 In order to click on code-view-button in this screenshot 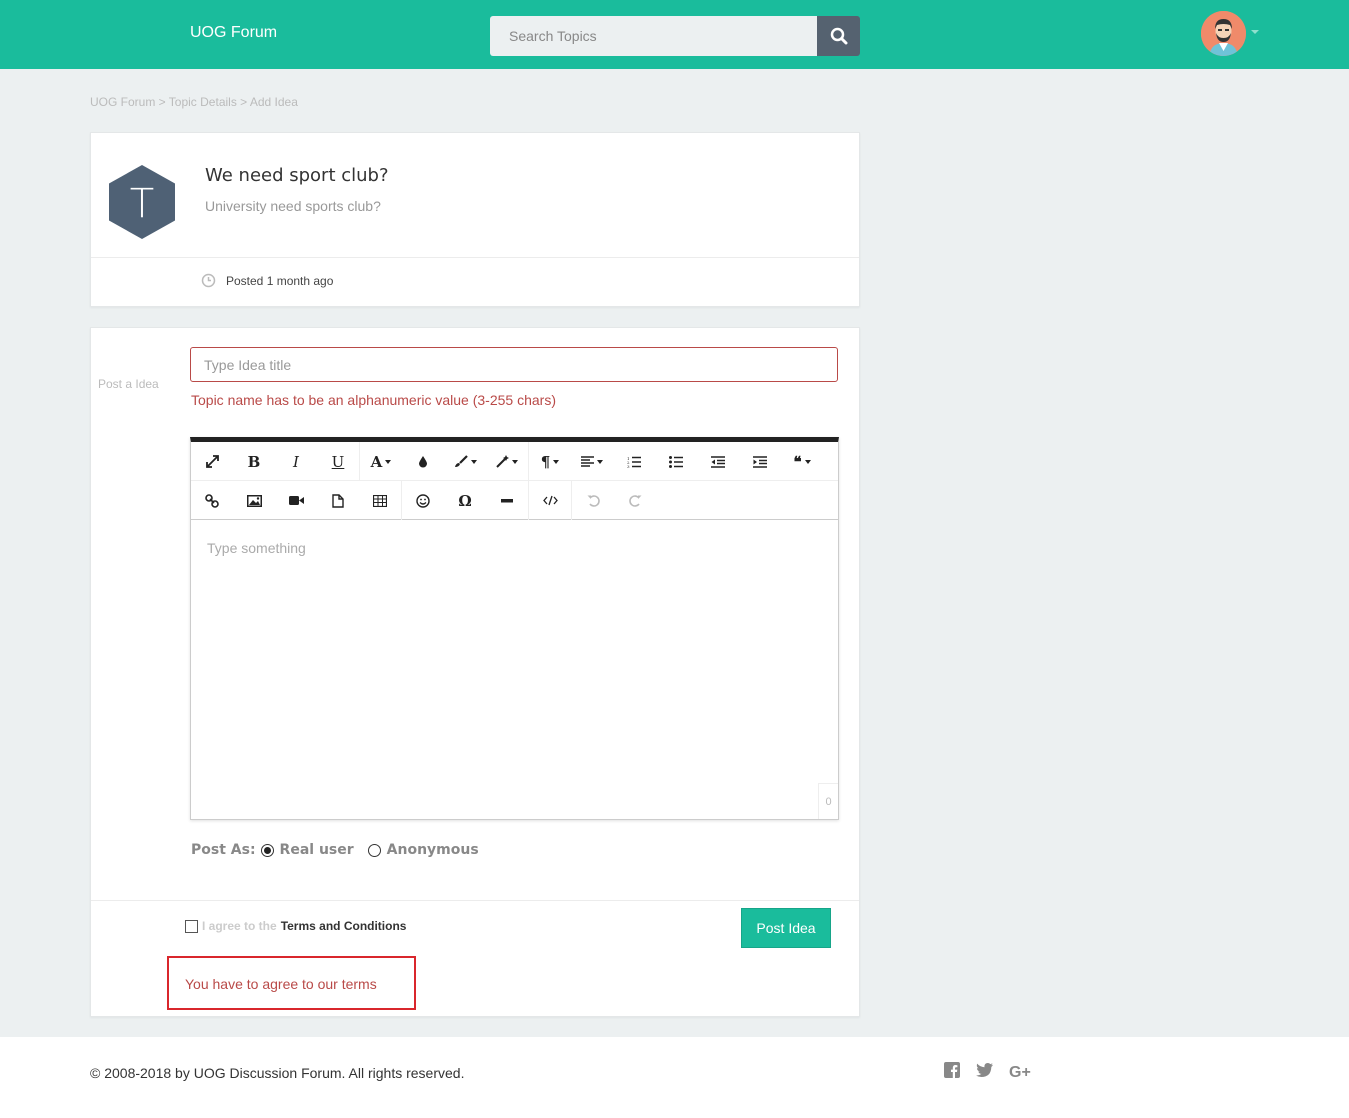, I will do `click(550, 500)`.